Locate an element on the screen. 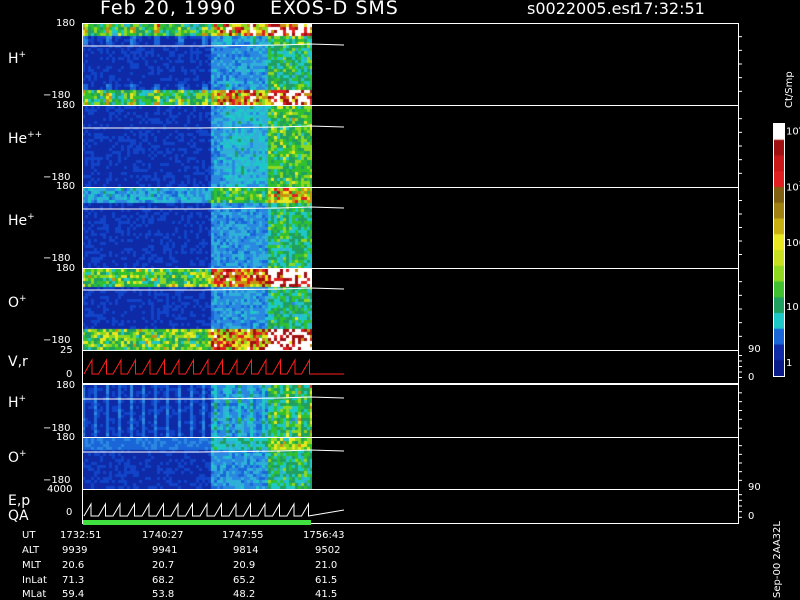  eph-mlt-0: 20.6 is located at coordinates (73, 565).